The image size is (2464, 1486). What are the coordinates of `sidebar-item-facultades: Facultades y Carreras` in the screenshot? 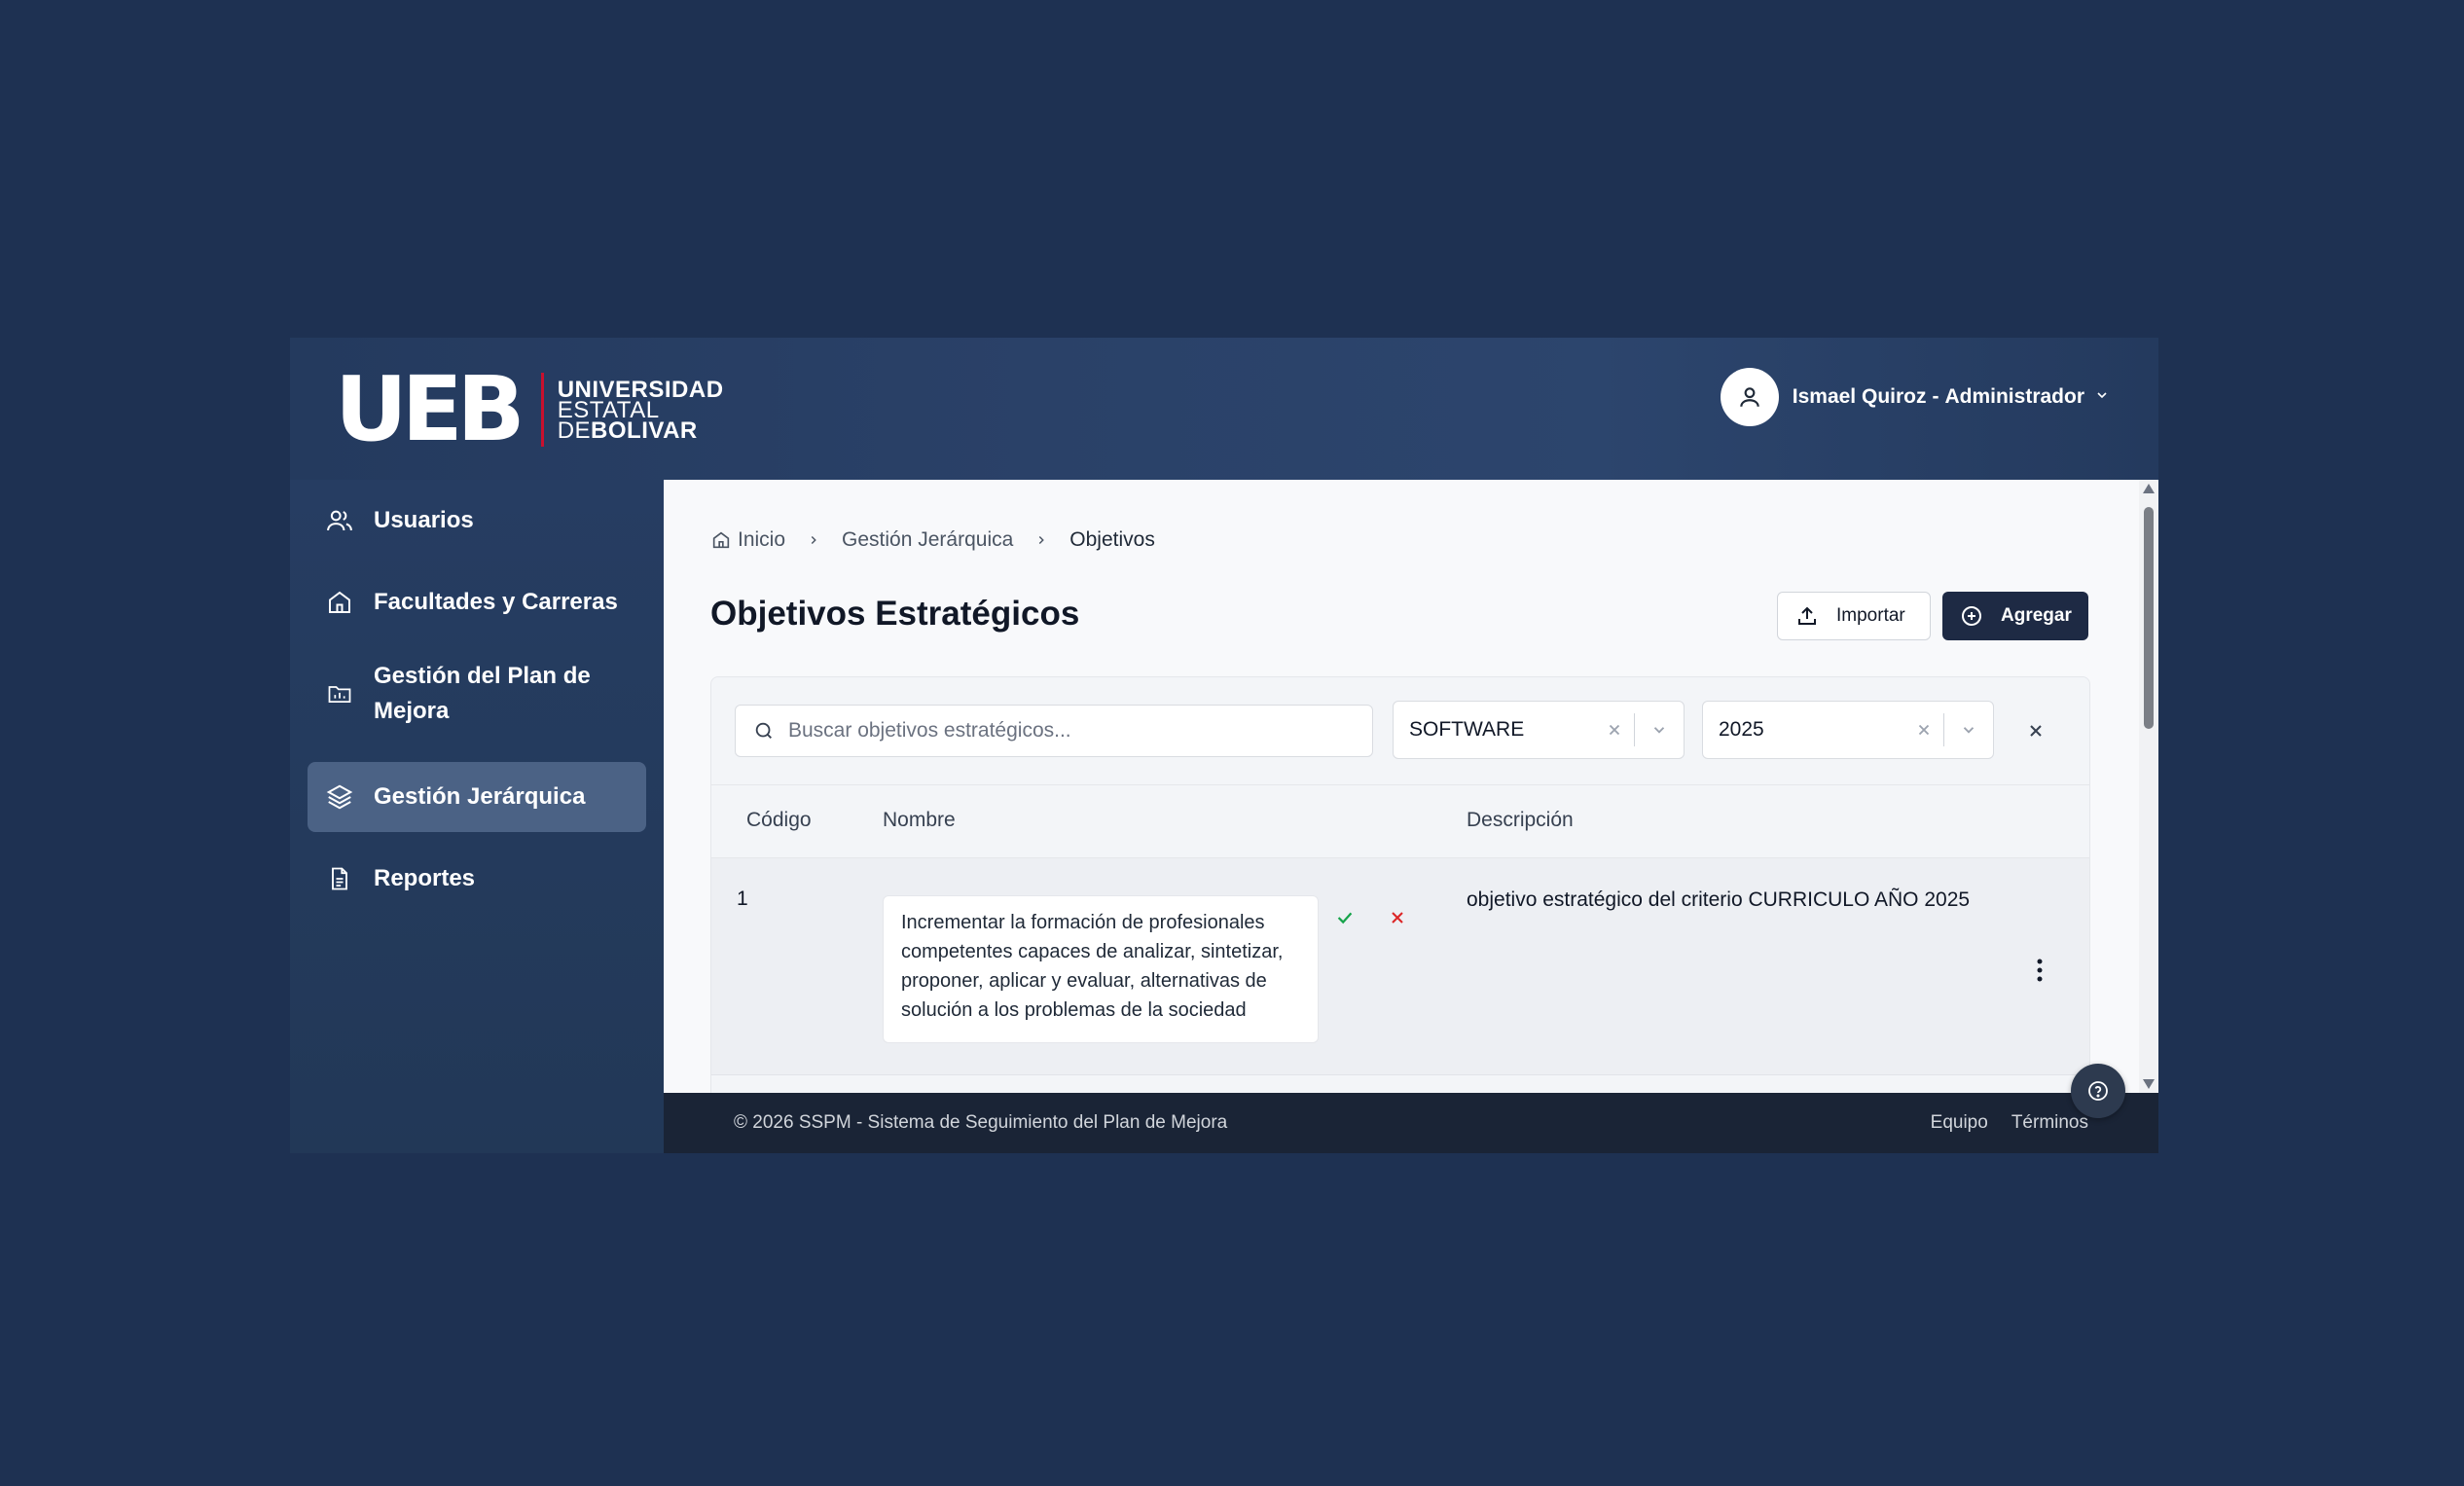 It's located at (477, 602).